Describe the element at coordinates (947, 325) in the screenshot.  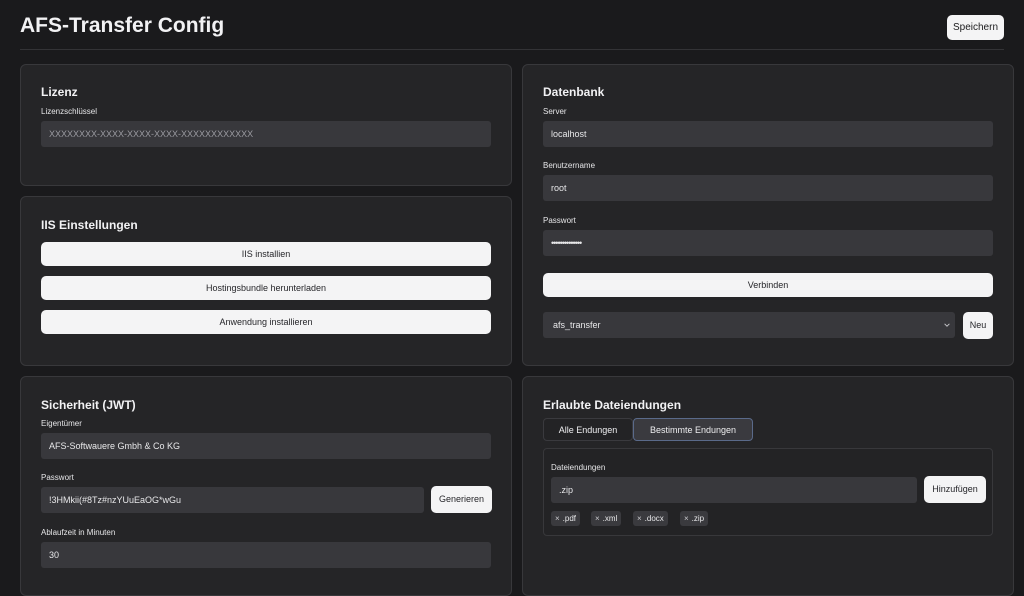
I see `chevron-down-icon` at that location.